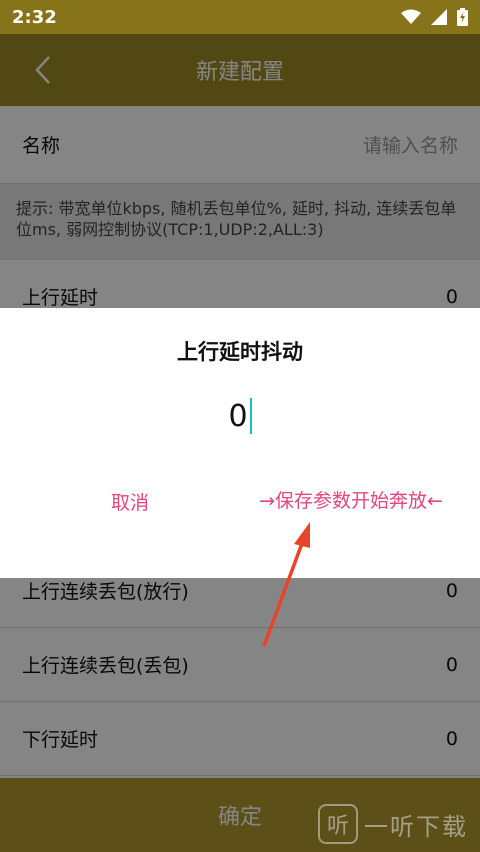 This screenshot has width=480, height=852. I want to click on watermark-logo: 听, so click(338, 824).